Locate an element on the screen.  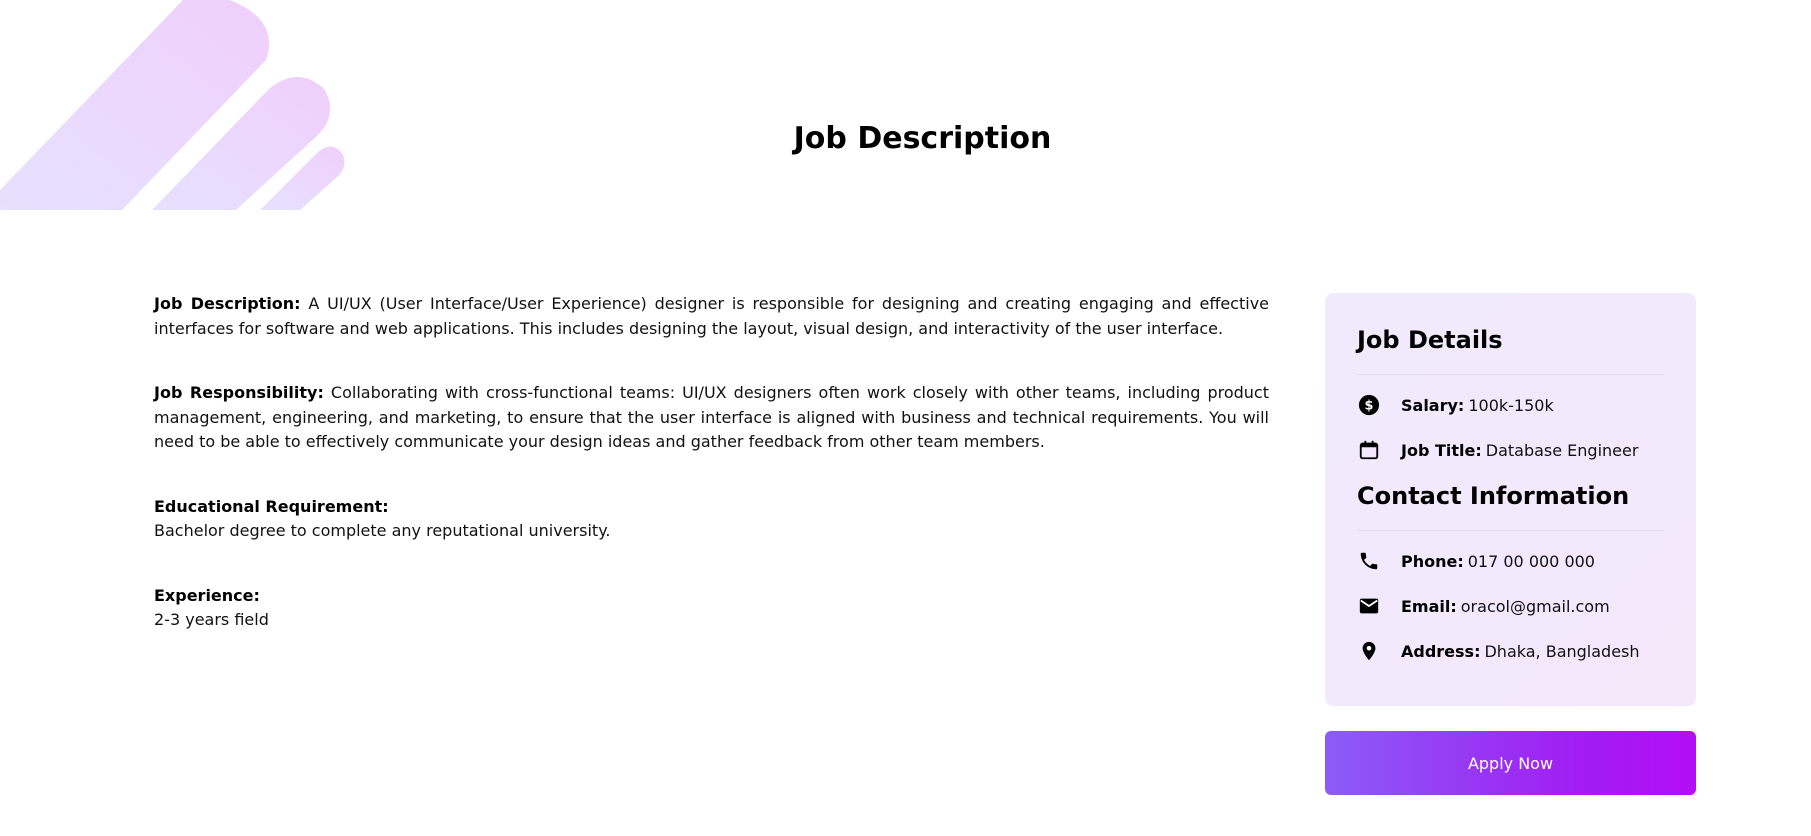
job-title-value: Database Engineer is located at coordinates (1562, 450).